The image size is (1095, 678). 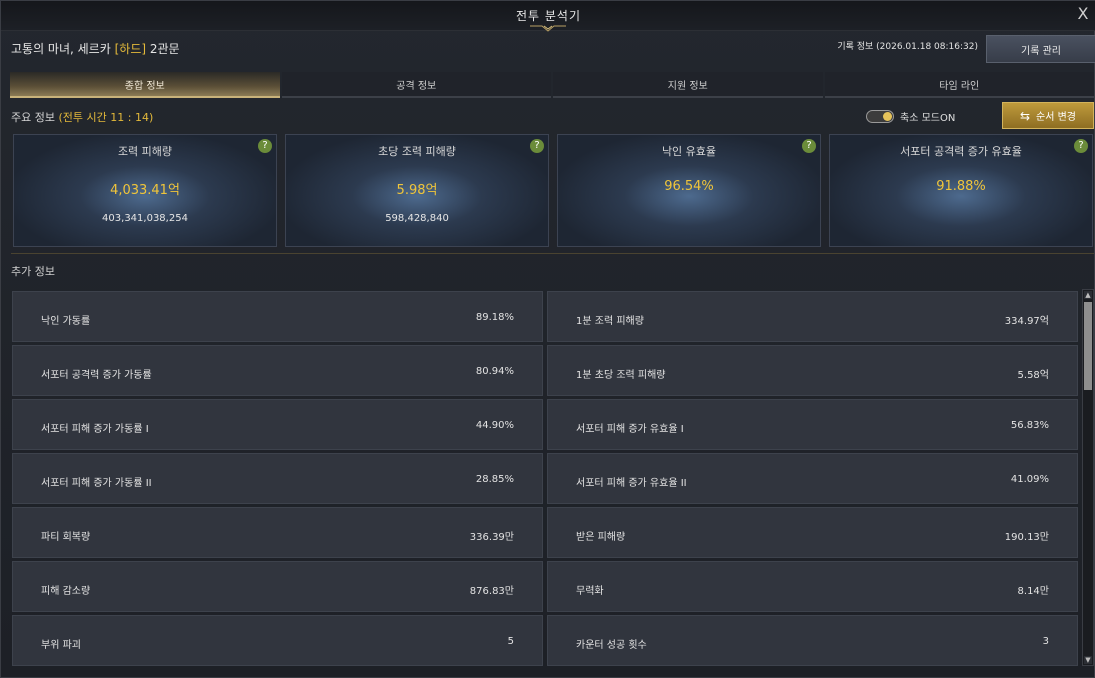 I want to click on stat-label: 서포터 공격력 증가 가동률, so click(x=96, y=375).